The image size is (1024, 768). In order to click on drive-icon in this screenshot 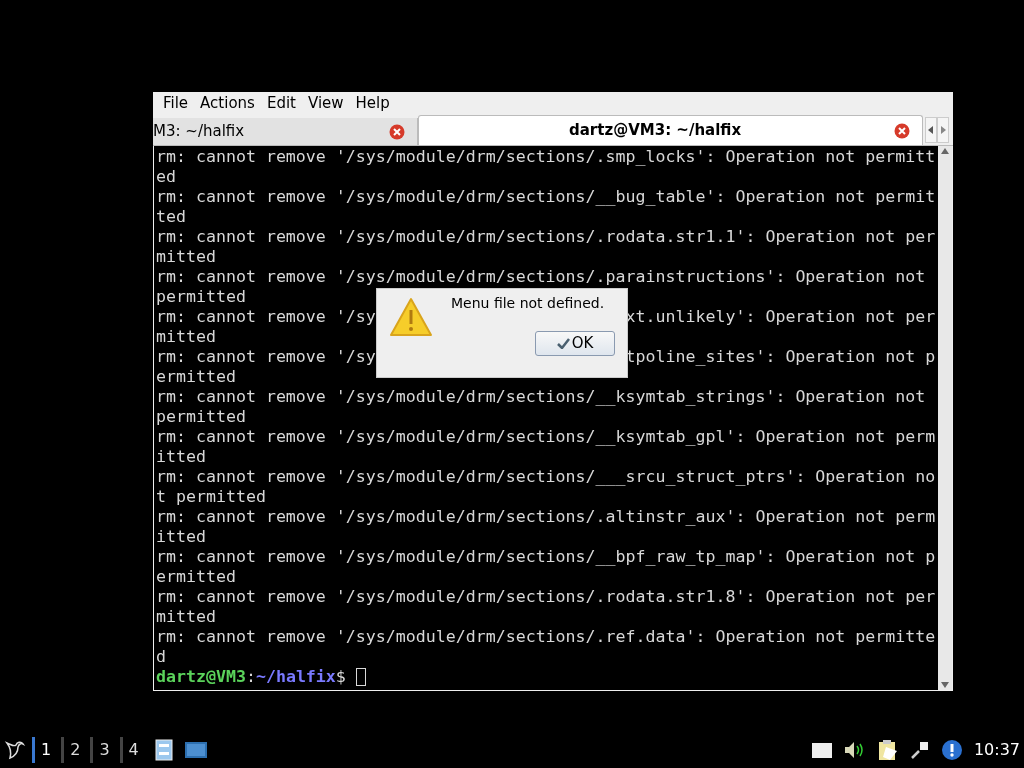, I will do `click(821, 750)`.